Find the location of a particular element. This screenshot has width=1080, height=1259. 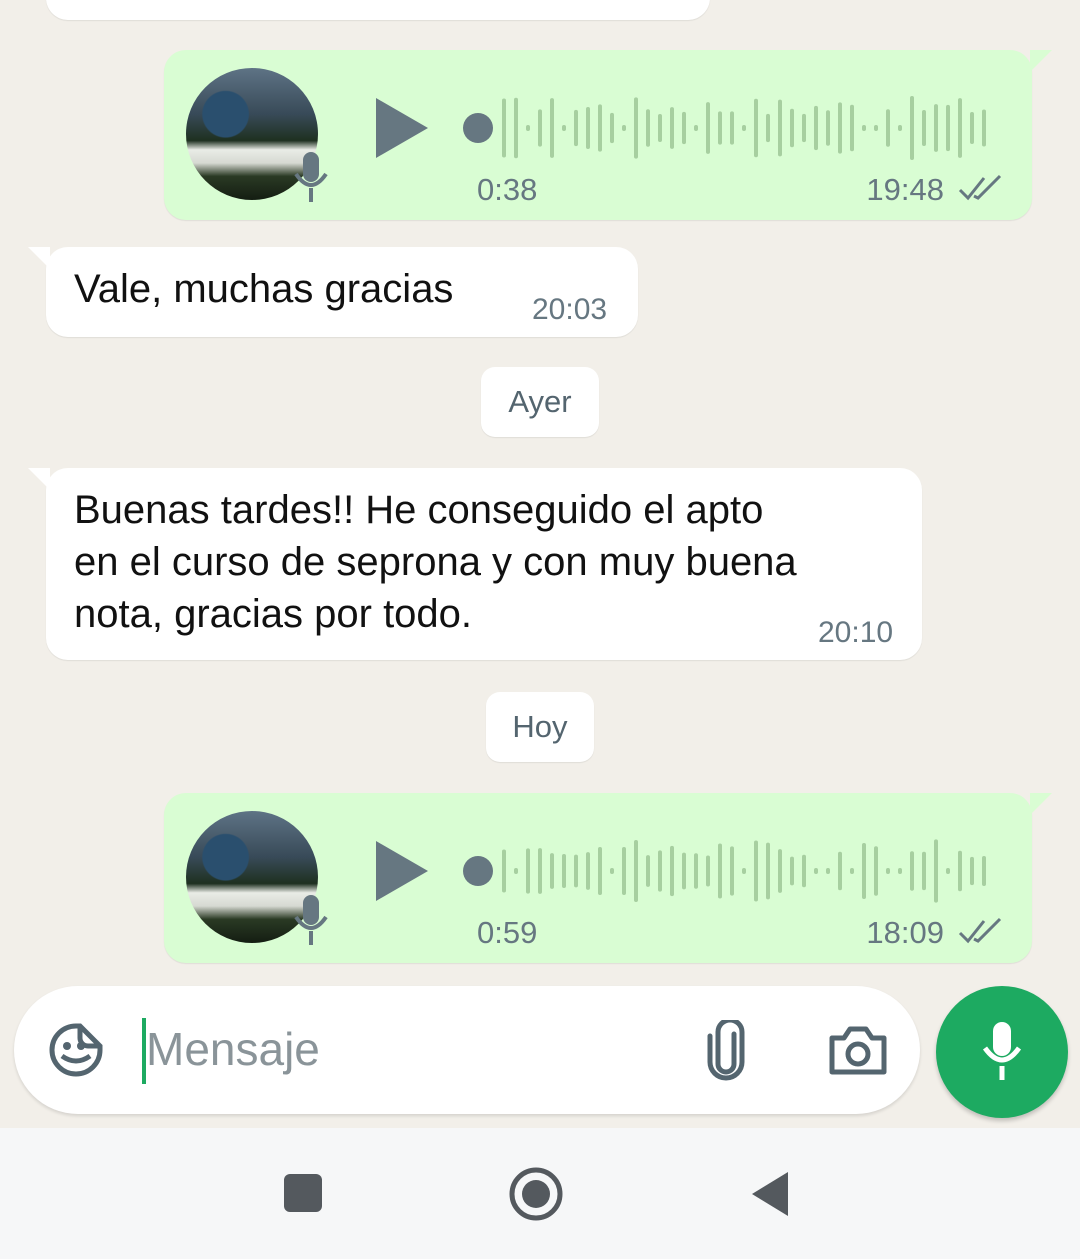

message-text: Vale, muchas gracias is located at coordinates (264, 289).